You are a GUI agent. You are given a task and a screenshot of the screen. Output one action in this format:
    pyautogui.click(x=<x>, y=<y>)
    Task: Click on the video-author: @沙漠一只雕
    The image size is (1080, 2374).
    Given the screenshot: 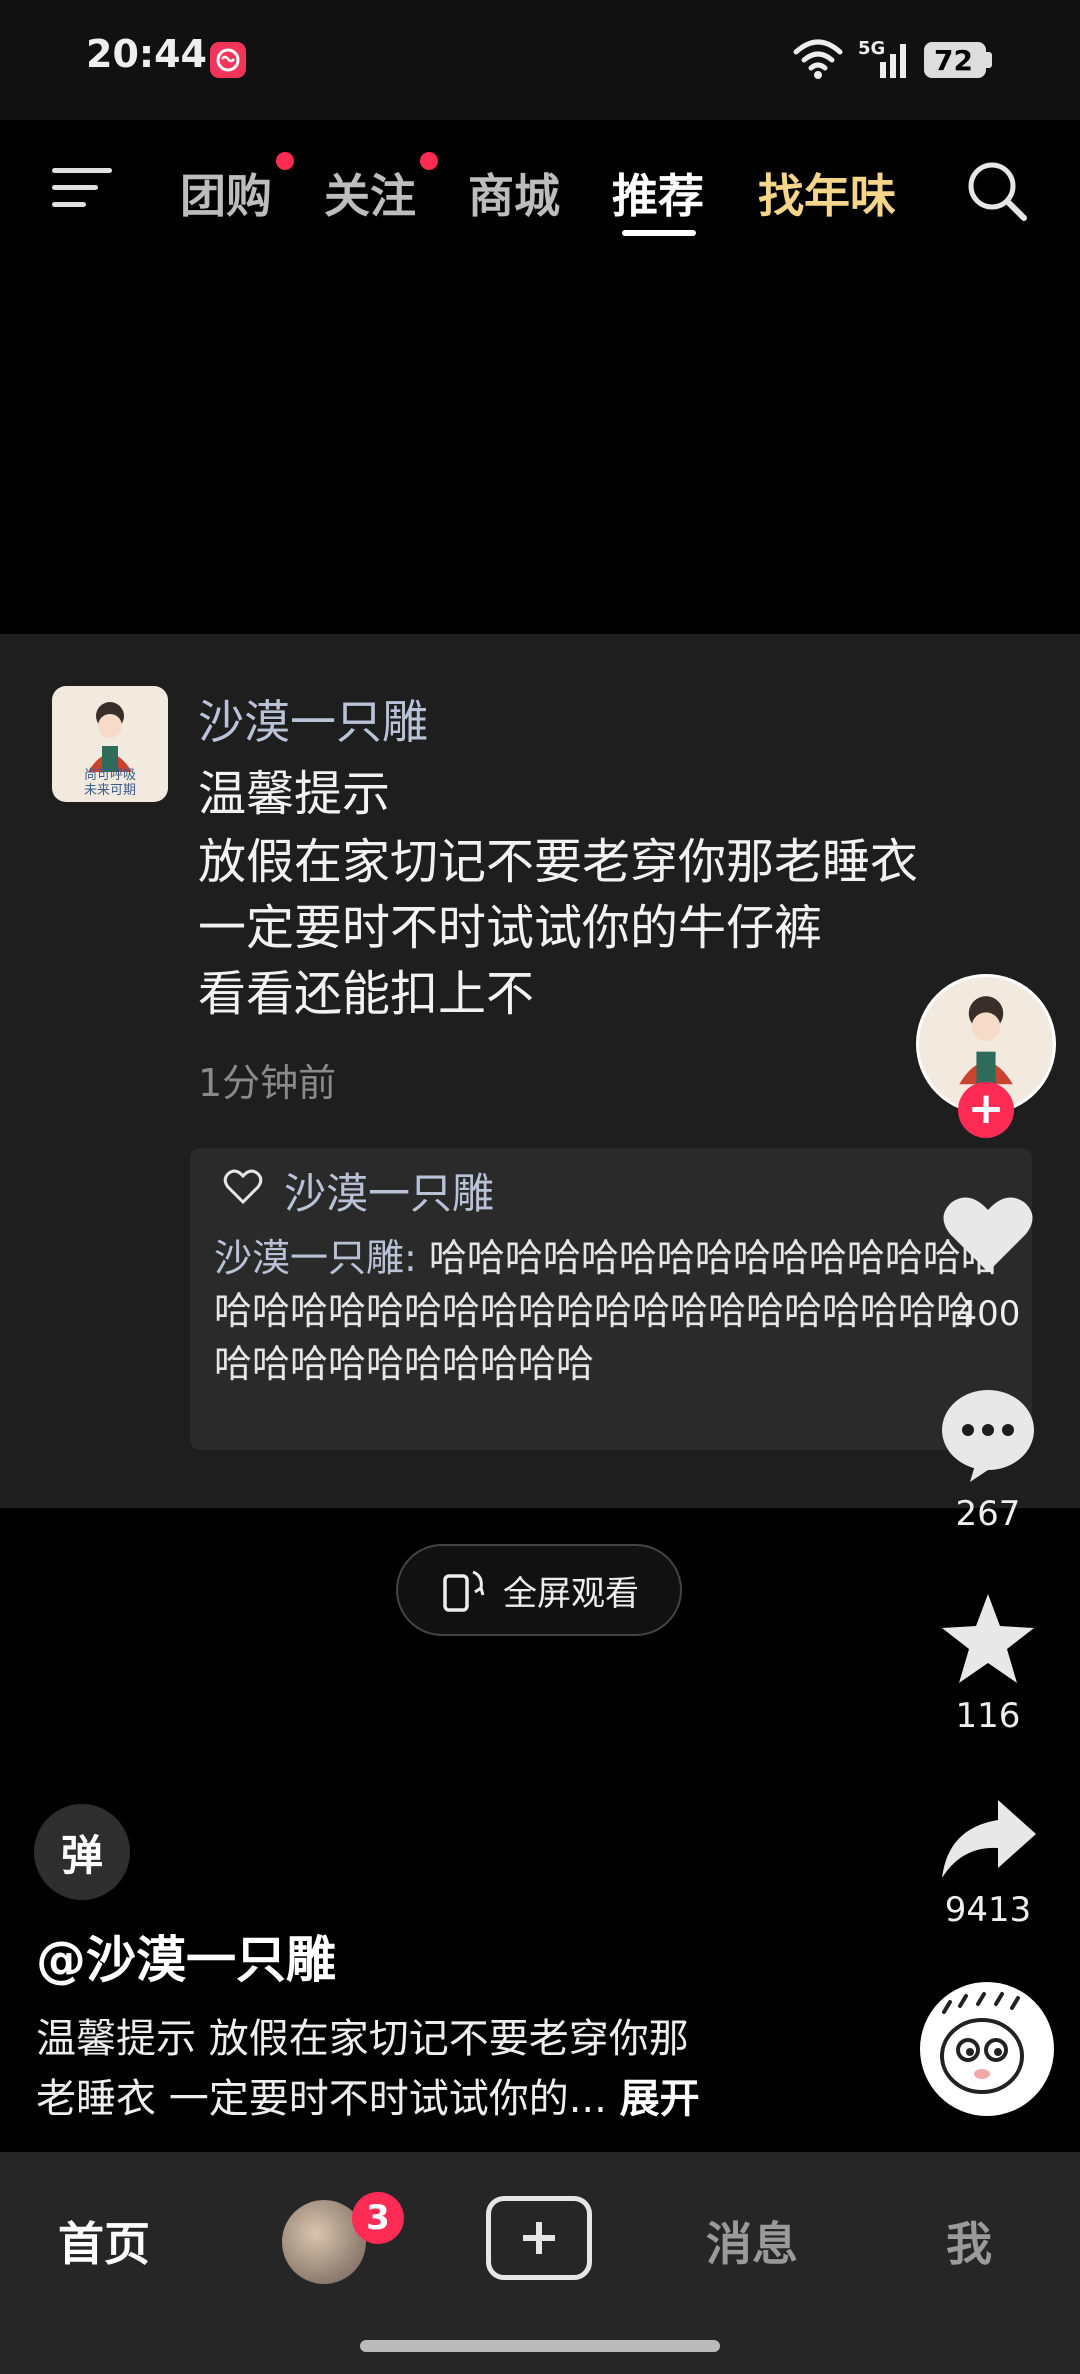 What is the action you would take?
    pyautogui.click(x=186, y=1956)
    